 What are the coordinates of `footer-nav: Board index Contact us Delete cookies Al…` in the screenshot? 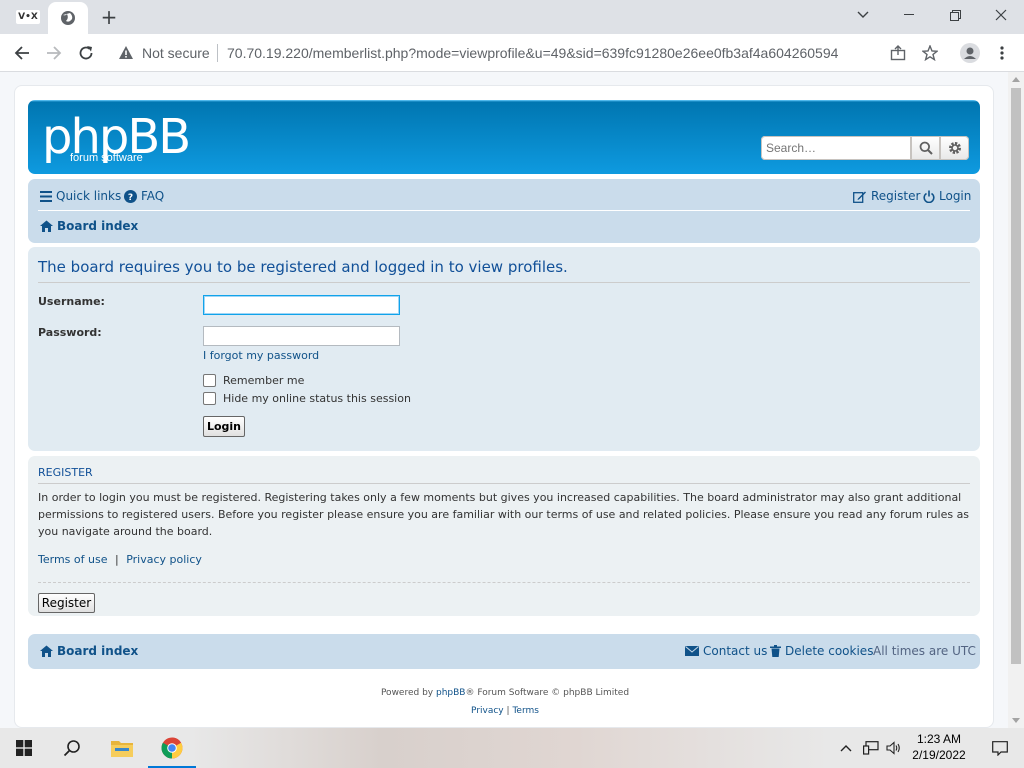 It's located at (504, 651).